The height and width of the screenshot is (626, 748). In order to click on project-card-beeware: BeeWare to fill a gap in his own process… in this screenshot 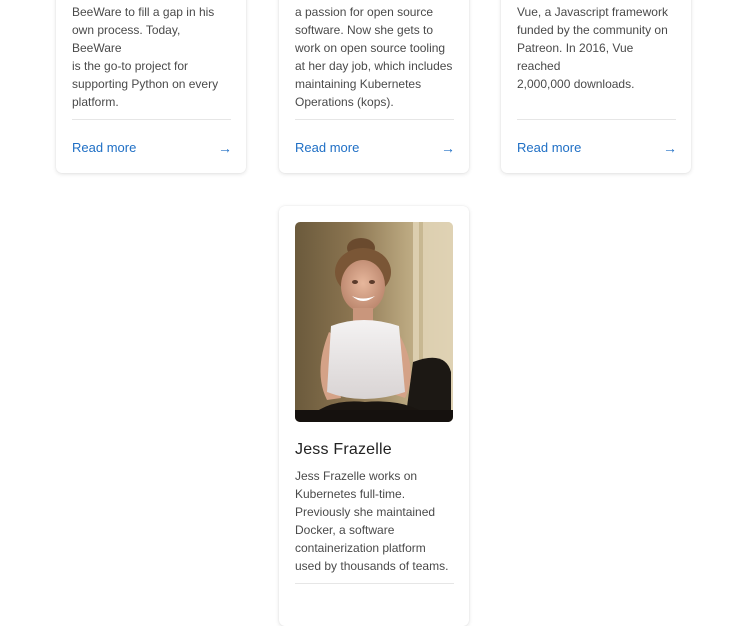, I will do `click(151, 86)`.